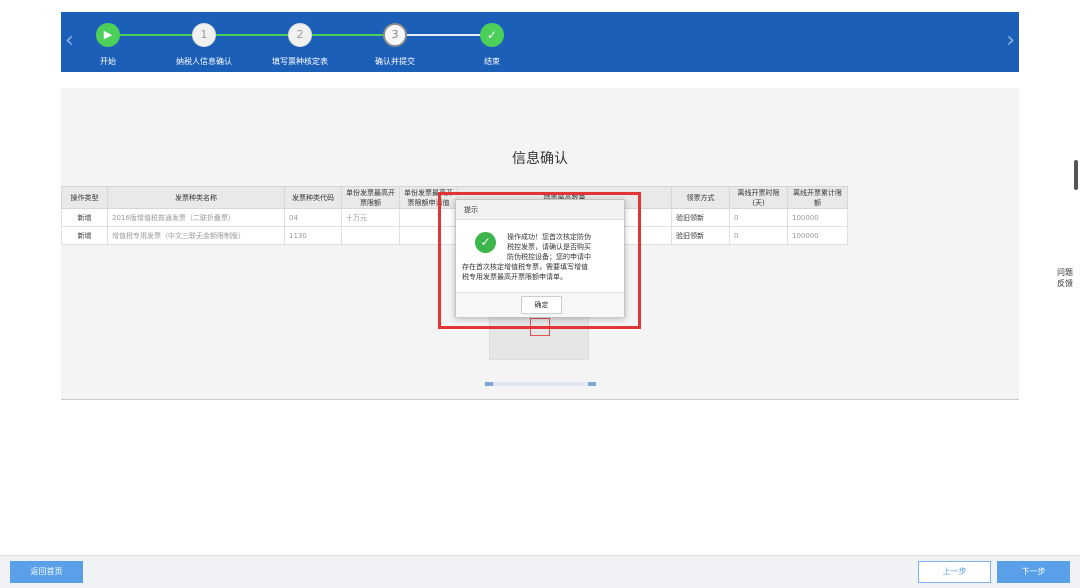 This screenshot has height=588, width=1080. Describe the element at coordinates (196, 197) in the screenshot. I see `col-invoice-name: 发票种类名称` at that location.